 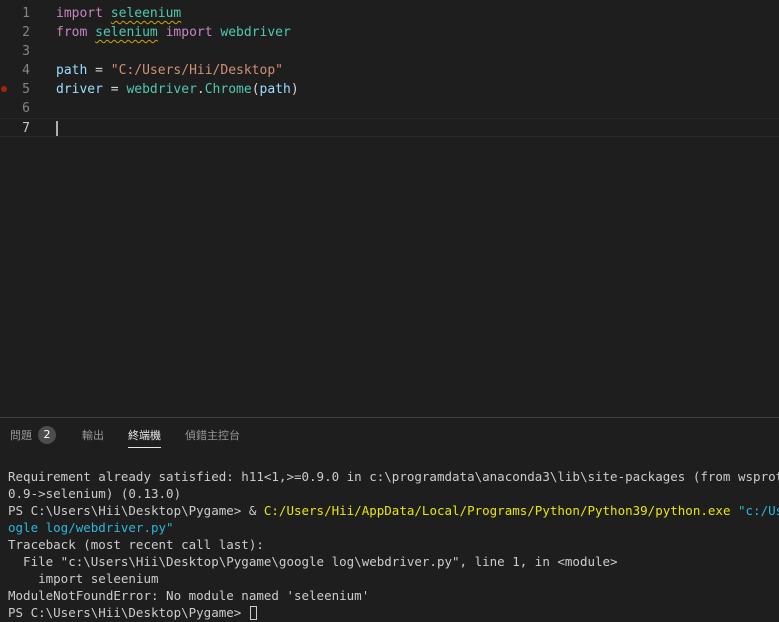 I want to click on line-number: 1, so click(x=26, y=13).